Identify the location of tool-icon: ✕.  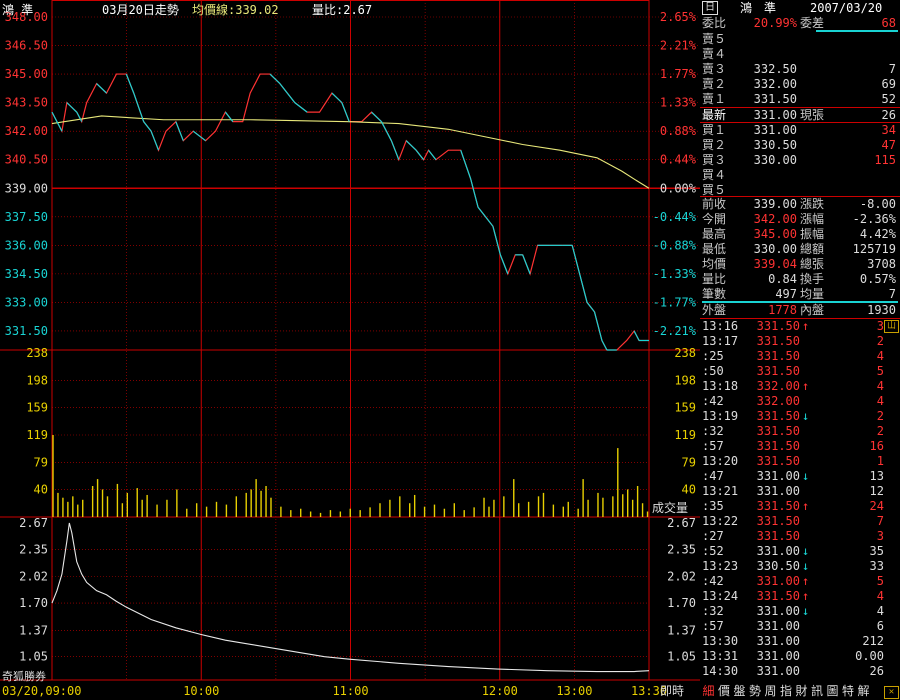
(891, 692).